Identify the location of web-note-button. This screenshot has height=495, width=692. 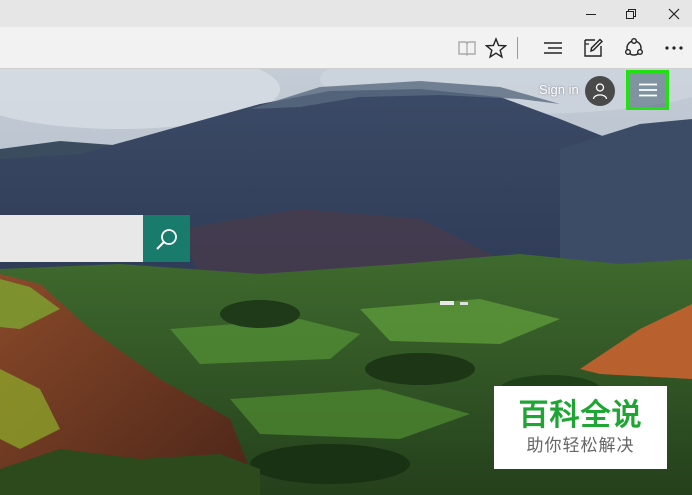
(593, 48).